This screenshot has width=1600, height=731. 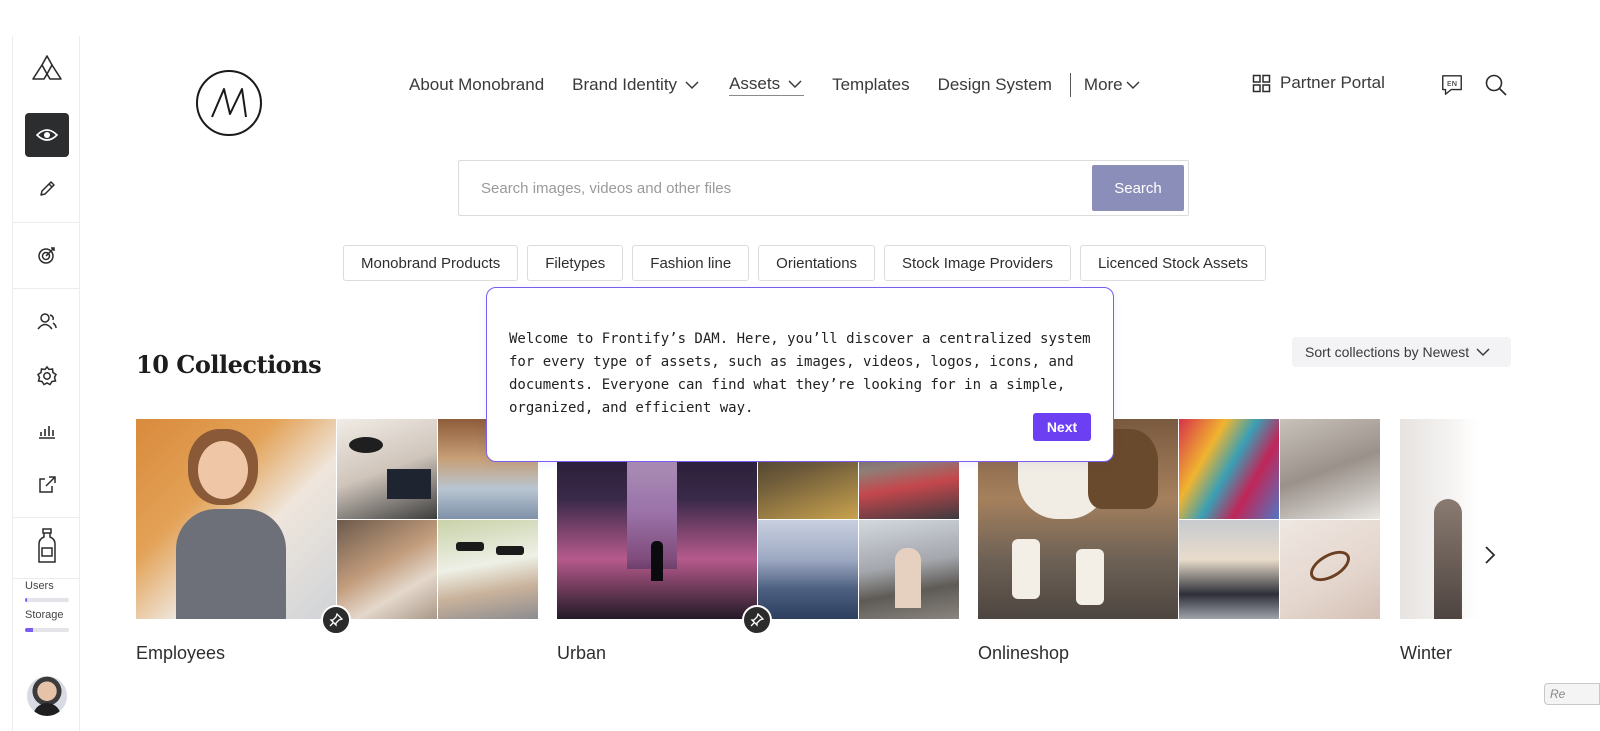 What do you see at coordinates (995, 85) in the screenshot?
I see `nav-design-system: Design System` at bounding box center [995, 85].